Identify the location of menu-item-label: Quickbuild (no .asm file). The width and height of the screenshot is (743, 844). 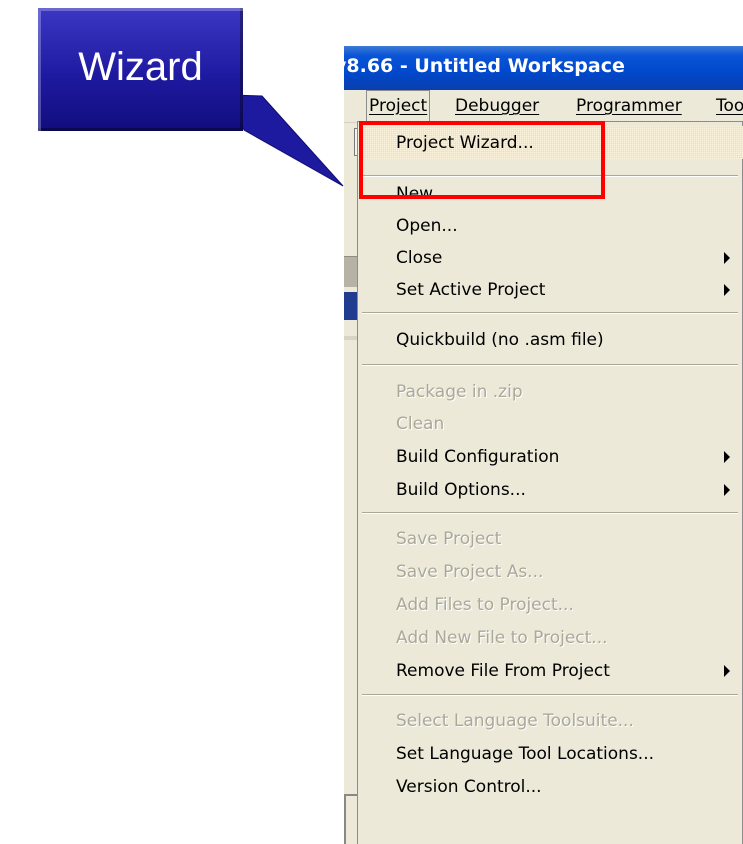
(500, 339).